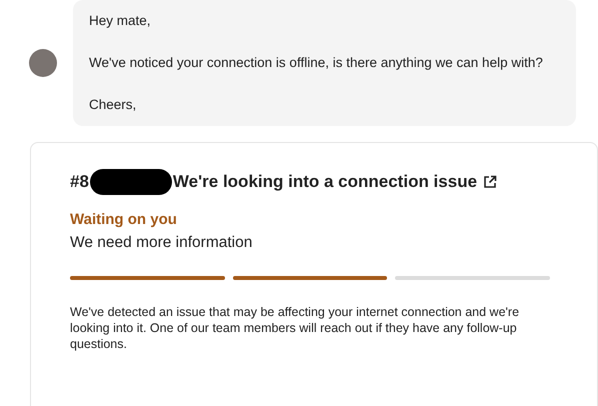  Describe the element at coordinates (316, 63) in the screenshot. I see `message-text: We've noticed your connection is offline, is there anything we can help with?` at that location.